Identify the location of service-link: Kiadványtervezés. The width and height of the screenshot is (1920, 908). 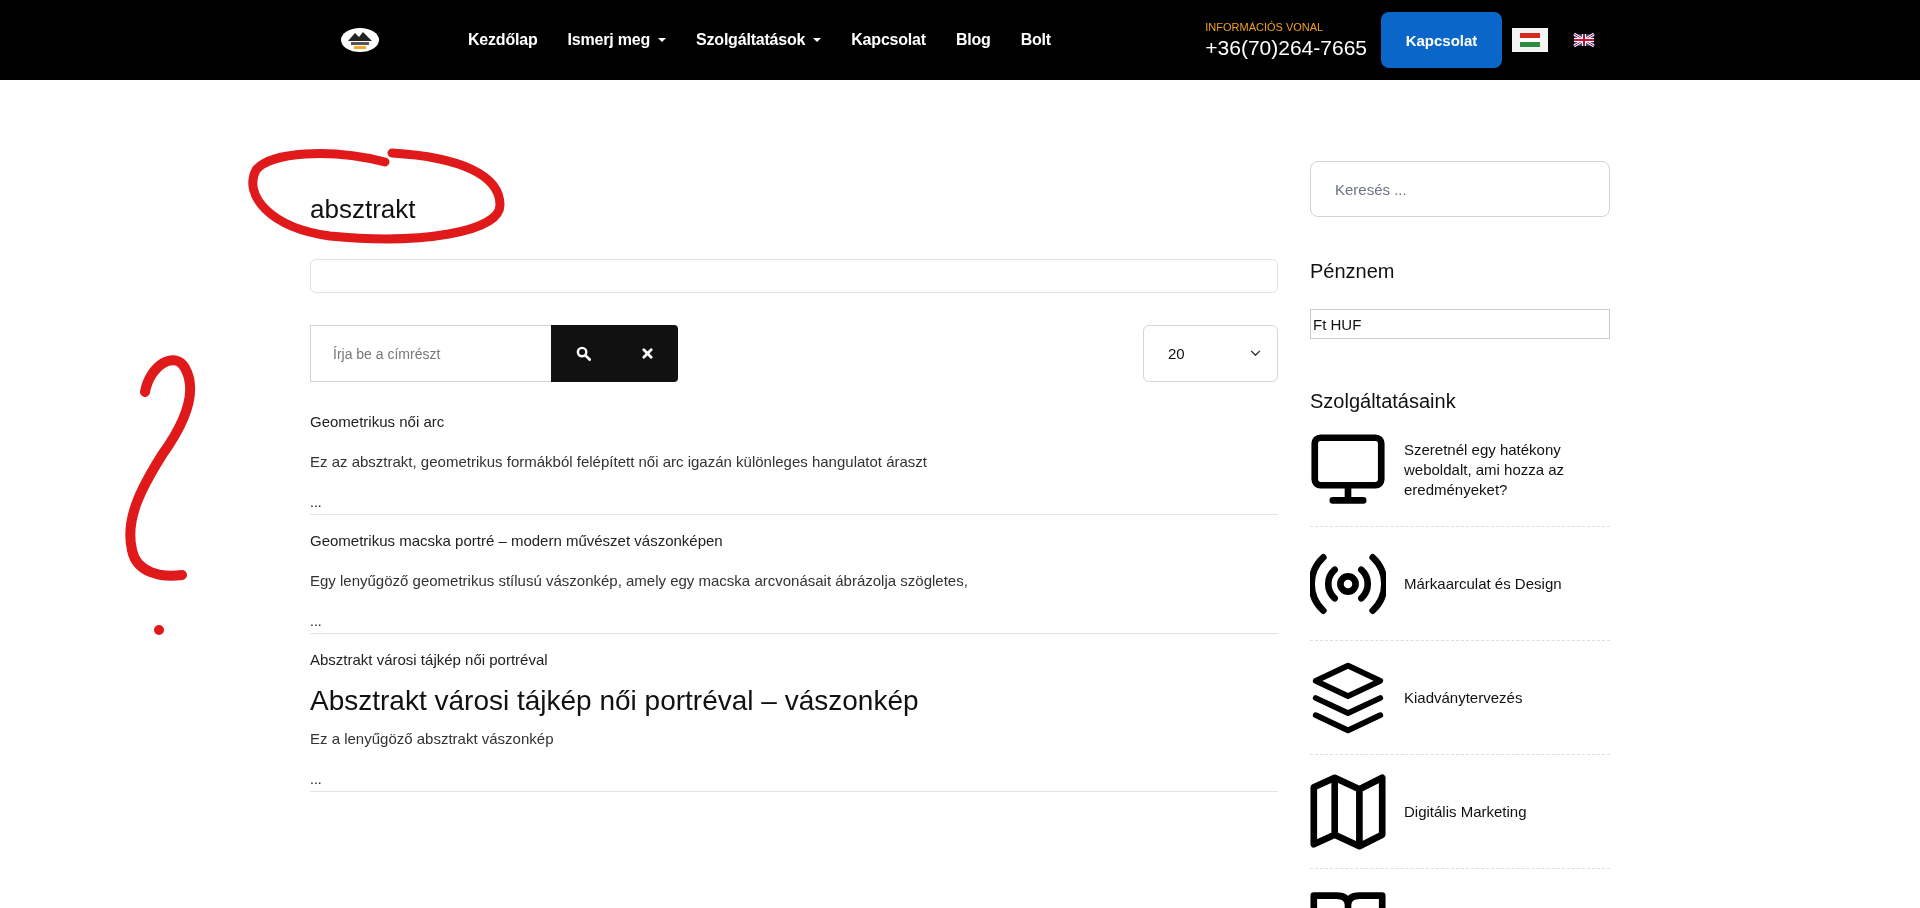
(1463, 697).